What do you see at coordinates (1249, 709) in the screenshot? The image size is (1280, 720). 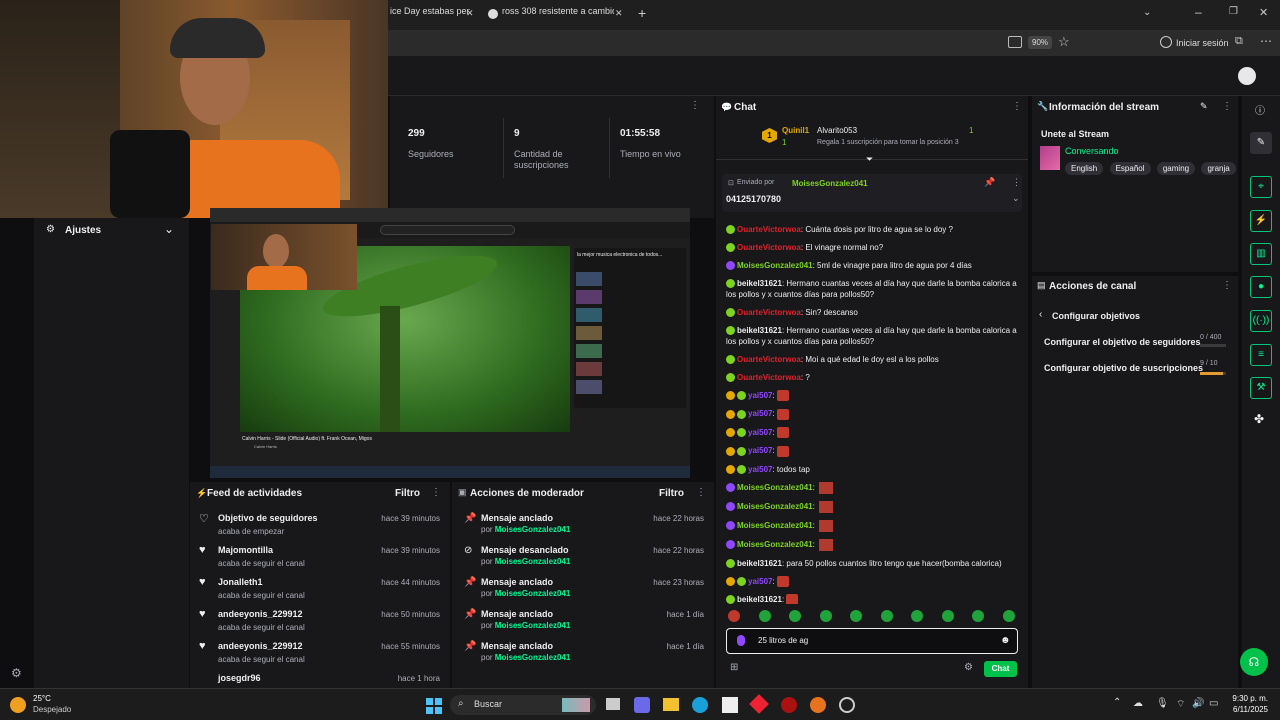 I see `clock-date: 6/11/2025` at bounding box center [1249, 709].